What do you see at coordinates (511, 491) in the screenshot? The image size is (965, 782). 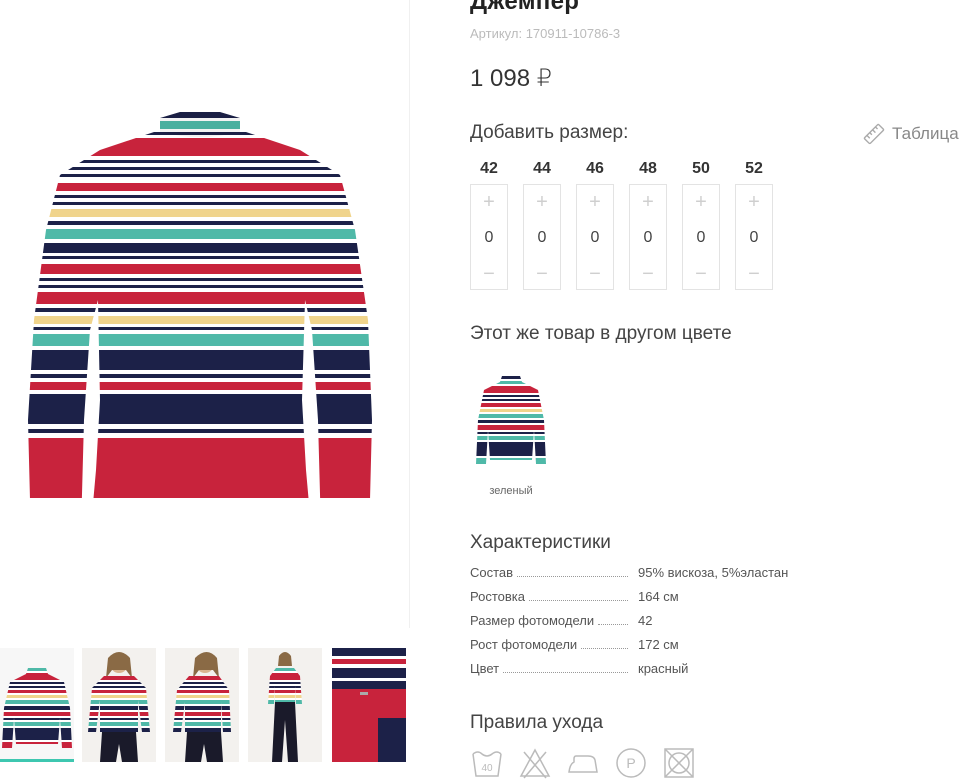 I see `color-variant-label: зеленый` at bounding box center [511, 491].